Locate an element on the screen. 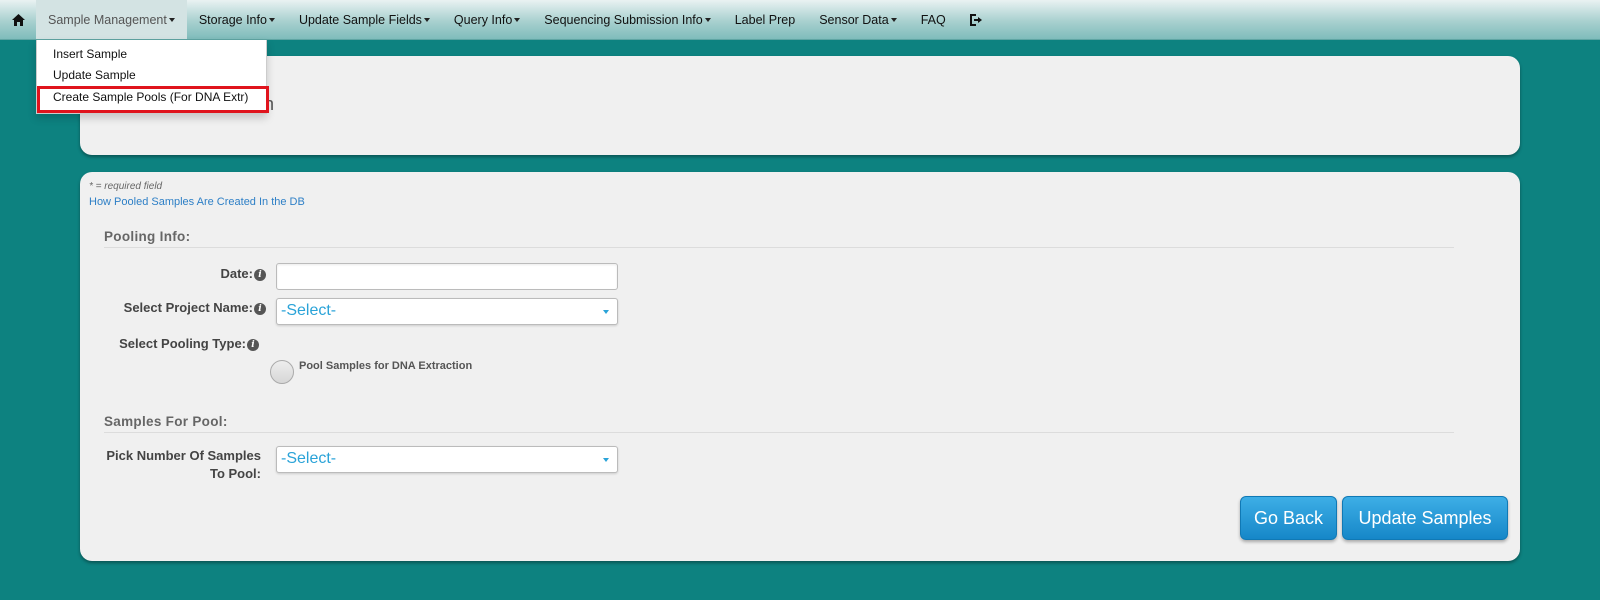 Image resolution: width=1600 pixels, height=600 pixels. menu-item-create-sample-pools: Create Sample Pools (For DNA Extr) is located at coordinates (150, 97).